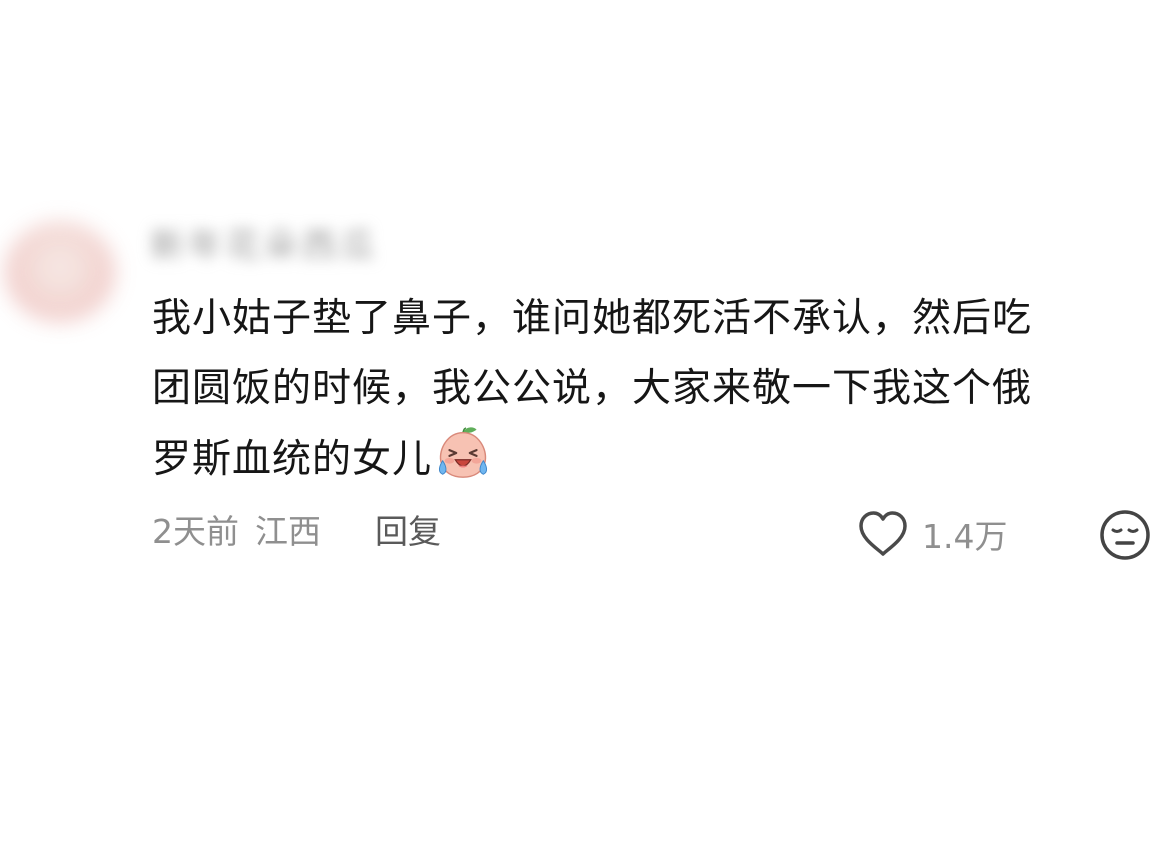 The width and height of the screenshot is (1164, 864). I want to click on neutral-face-icon, so click(1125, 535).